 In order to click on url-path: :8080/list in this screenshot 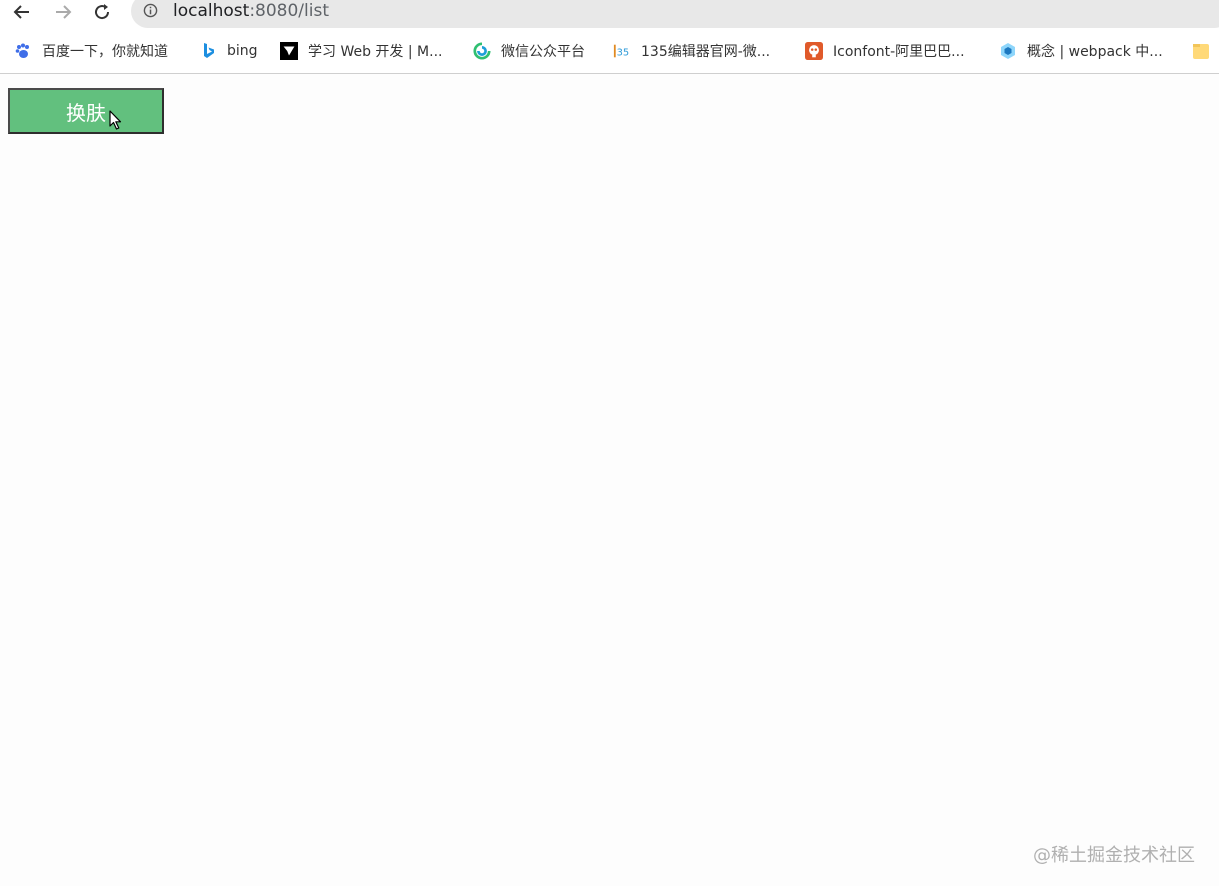, I will do `click(289, 11)`.